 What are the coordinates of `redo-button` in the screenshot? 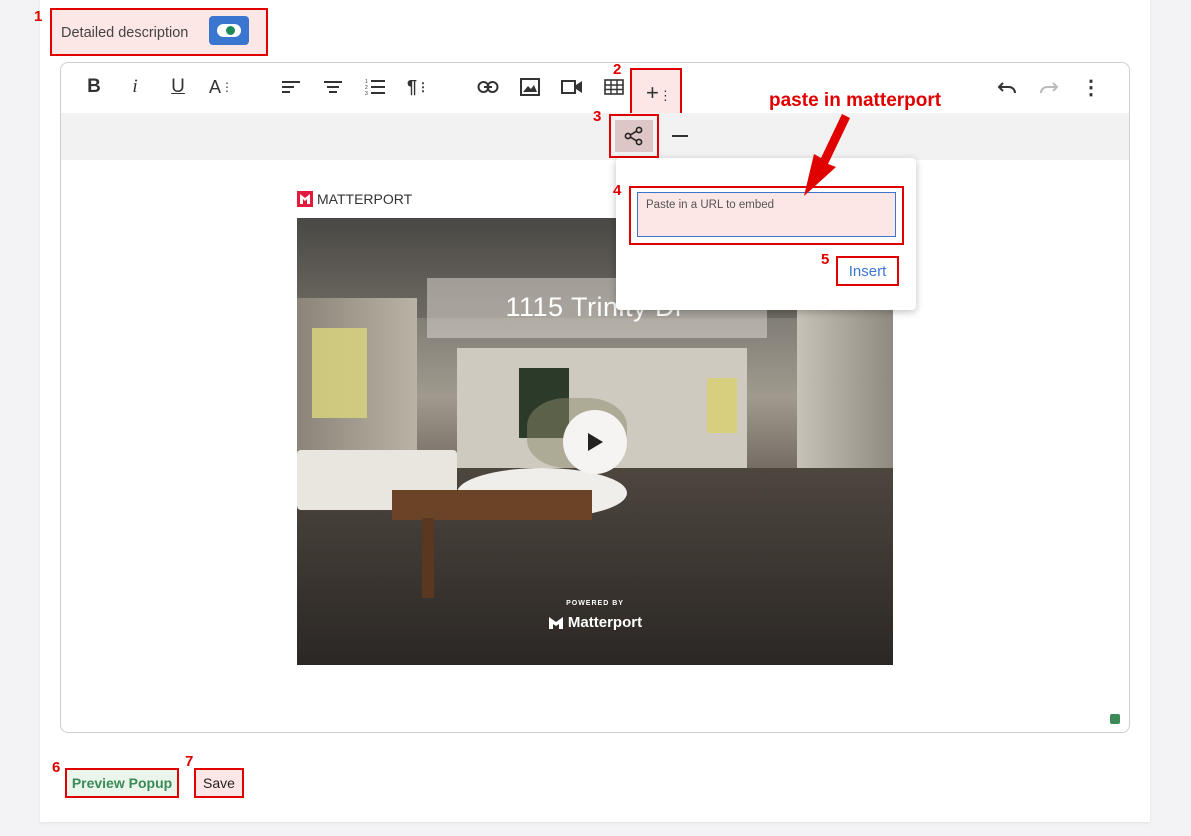 It's located at (1049, 87).